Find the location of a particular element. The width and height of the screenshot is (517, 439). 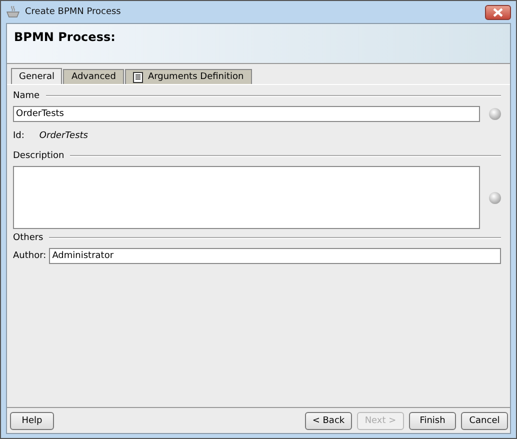

dialog-button: < Back is located at coordinates (328, 421).